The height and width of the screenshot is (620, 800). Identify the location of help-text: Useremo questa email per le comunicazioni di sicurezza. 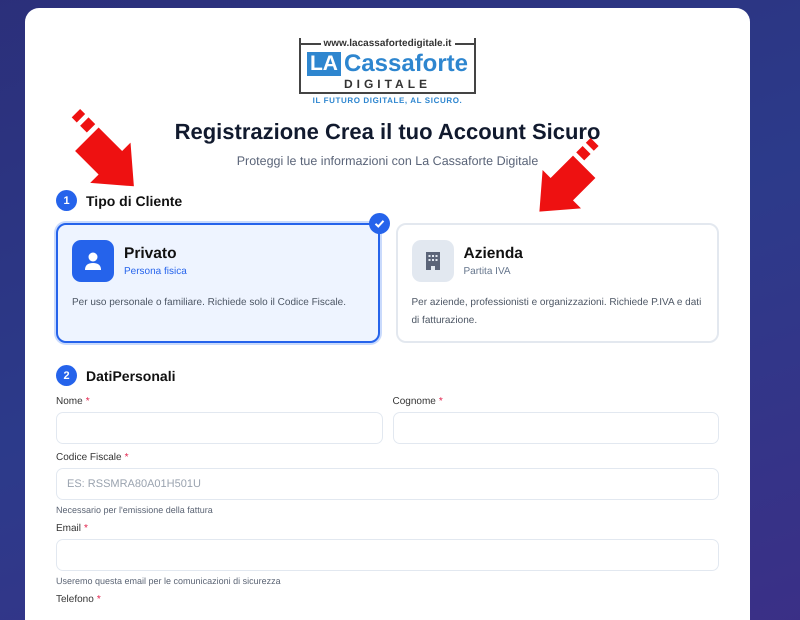
(169, 581).